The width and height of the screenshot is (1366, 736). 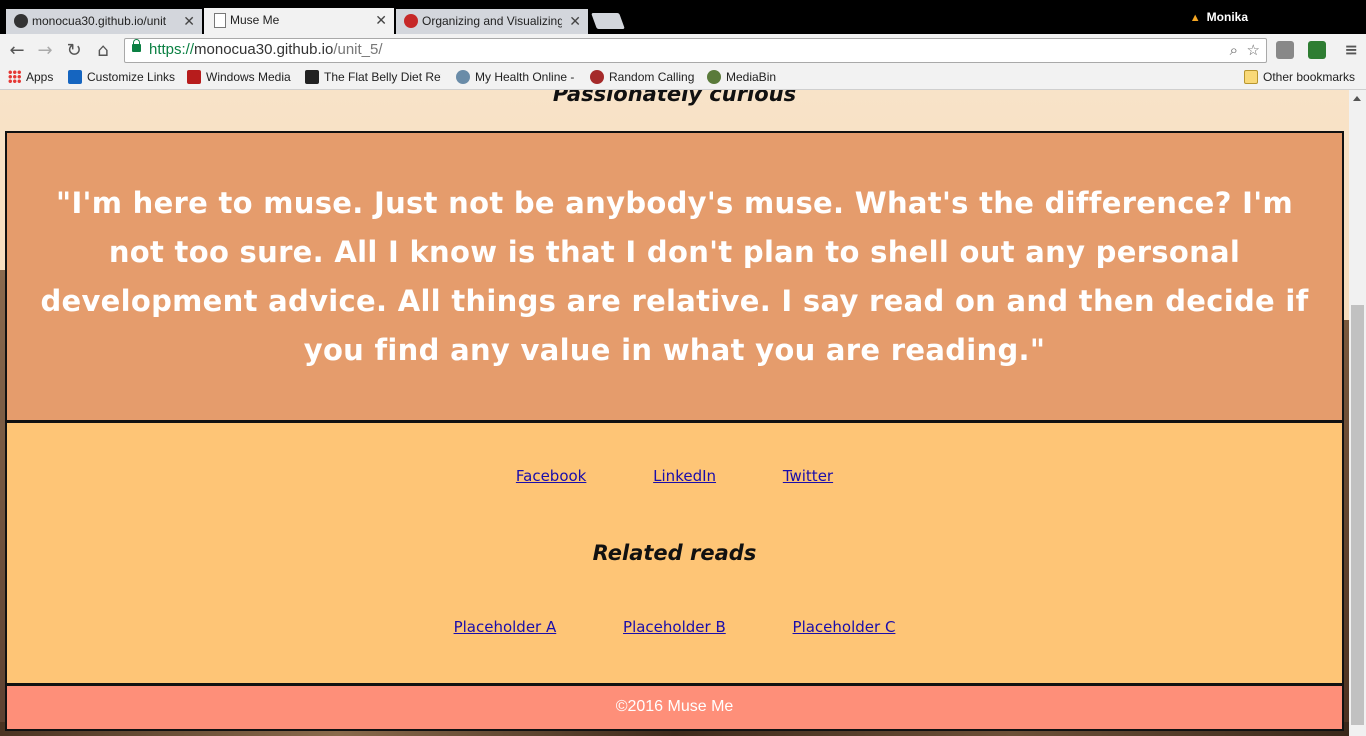 I want to click on footer-text: ©2016 Muse Me, so click(x=674, y=706).